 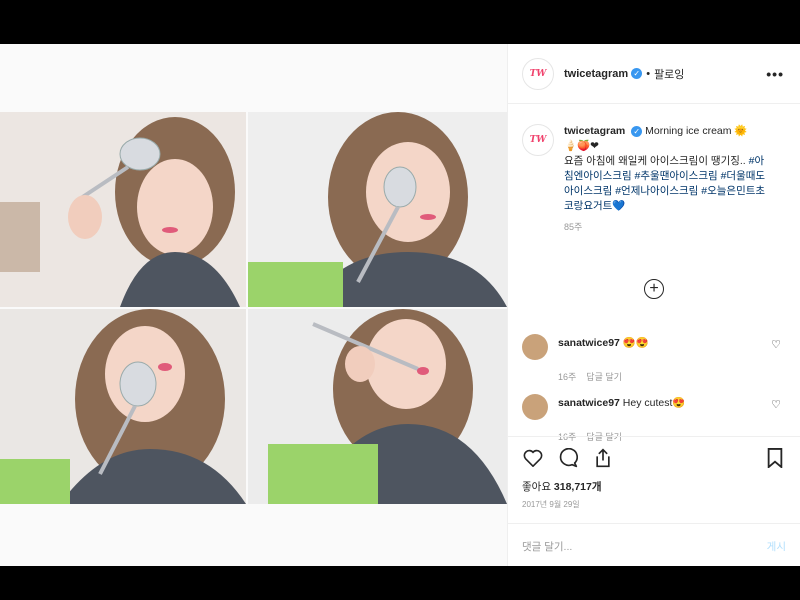 I want to click on comment: sanatwice97 😍😍 16주 답글 달기 ♡, so click(x=654, y=358).